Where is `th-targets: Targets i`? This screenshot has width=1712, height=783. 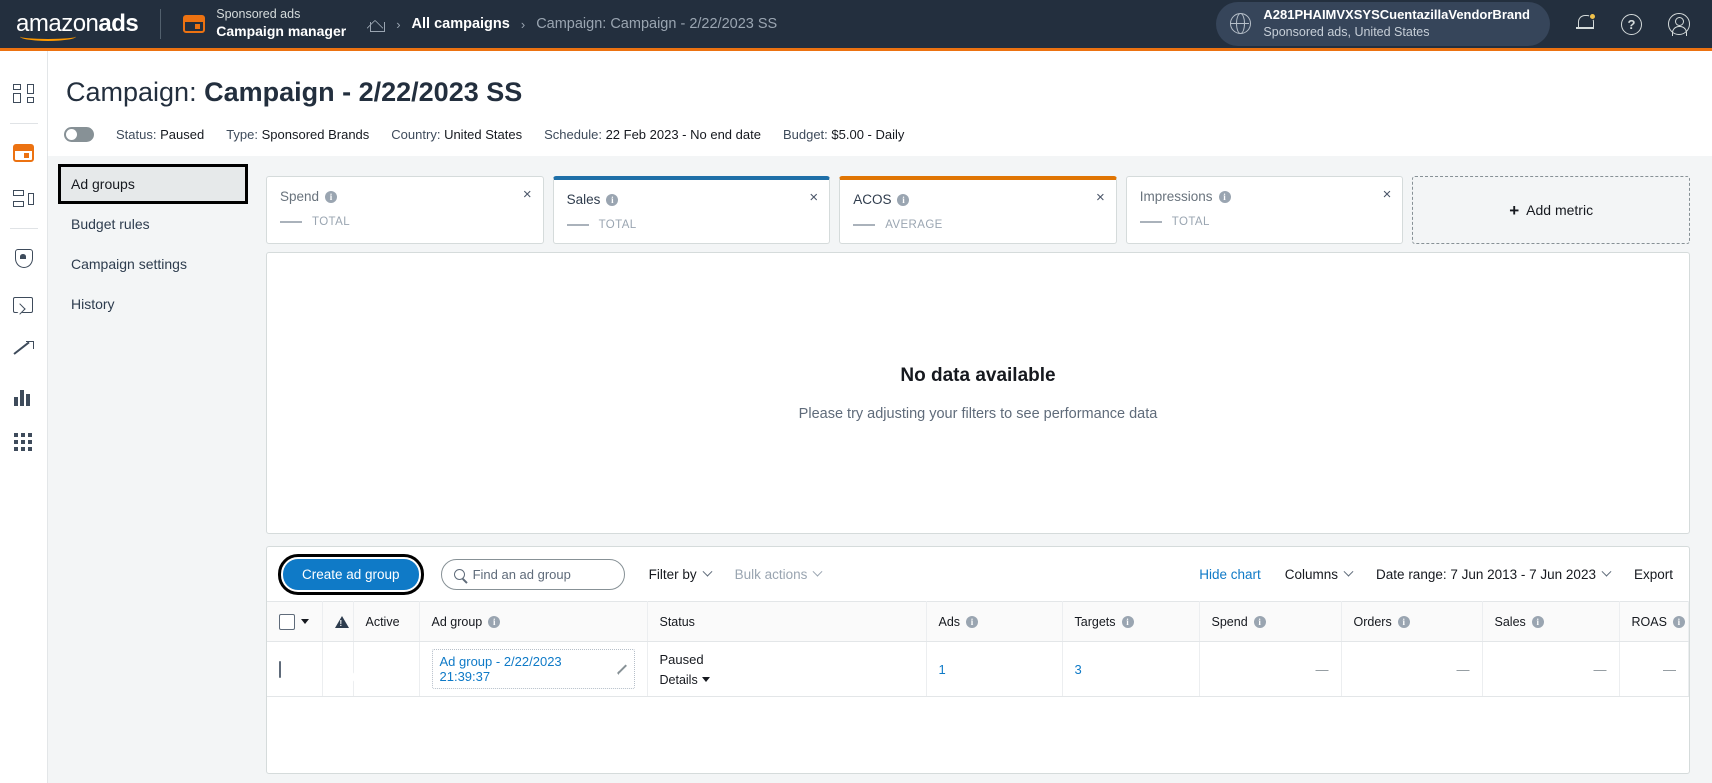
th-targets: Targets i is located at coordinates (1131, 621).